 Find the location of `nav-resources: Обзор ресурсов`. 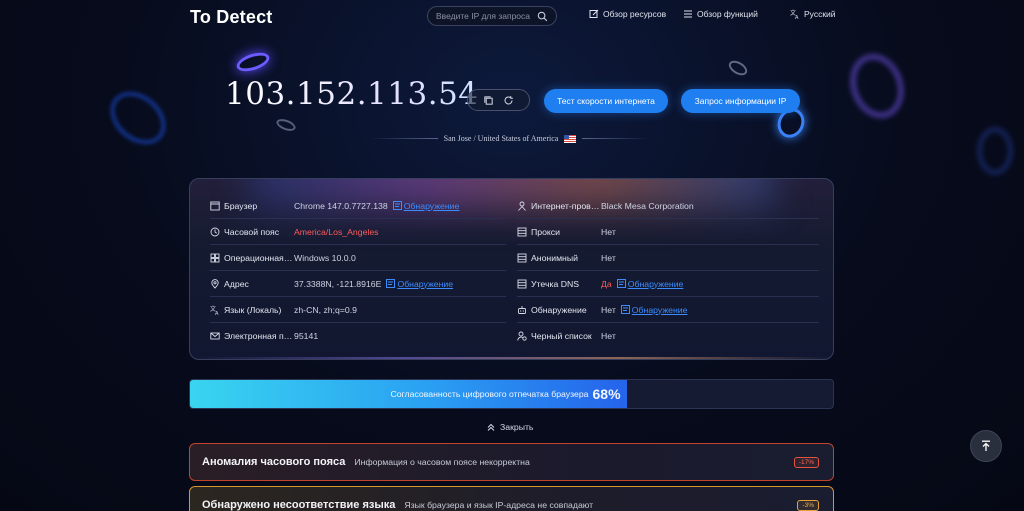

nav-resources: Обзор ресурсов is located at coordinates (627, 14).